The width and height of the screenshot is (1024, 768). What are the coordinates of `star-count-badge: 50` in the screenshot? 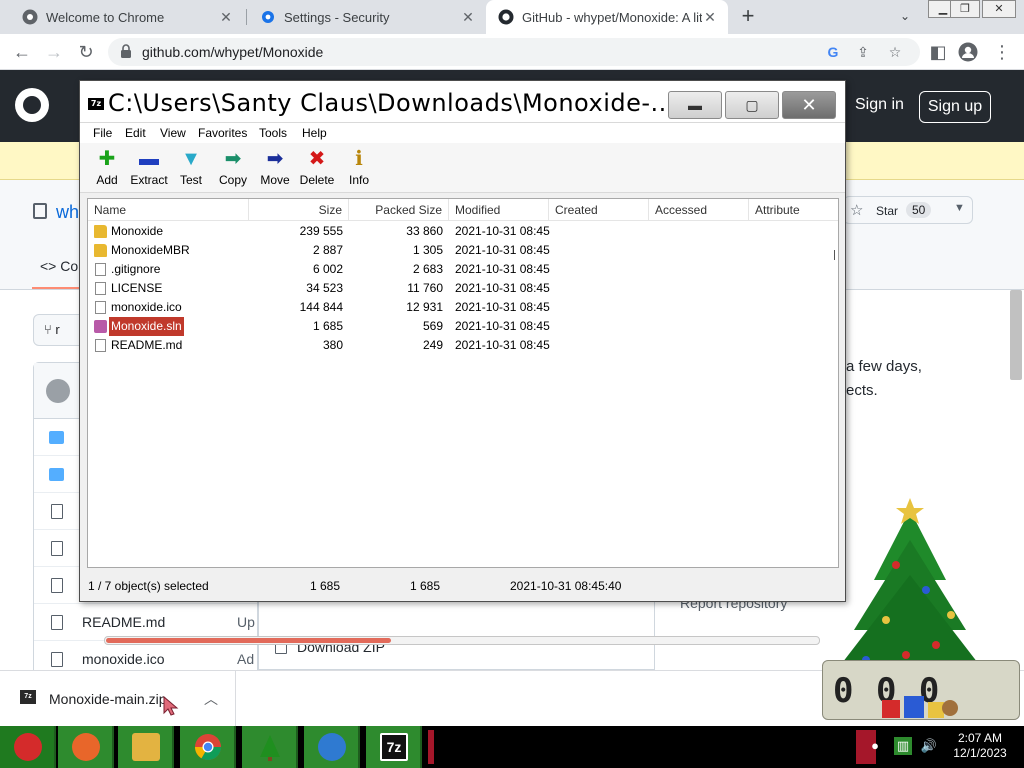 It's located at (919, 210).